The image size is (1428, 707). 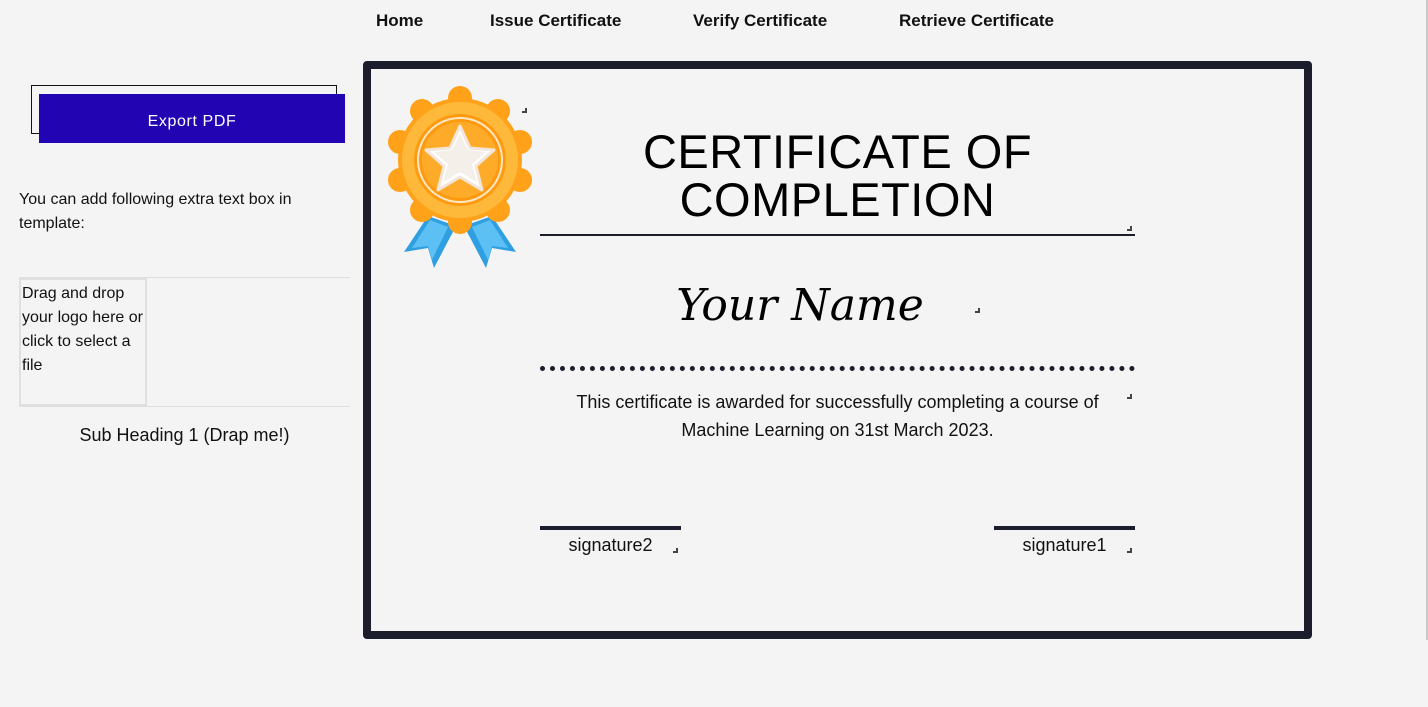 I want to click on sidebar-divider-bottom, so click(x=184, y=406).